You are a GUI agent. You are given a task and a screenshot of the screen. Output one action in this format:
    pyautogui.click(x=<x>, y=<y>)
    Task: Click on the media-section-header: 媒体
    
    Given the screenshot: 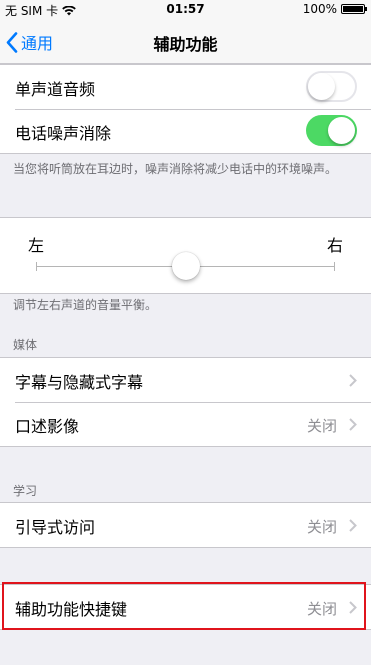 What is the action you would take?
    pyautogui.click(x=25, y=345)
    